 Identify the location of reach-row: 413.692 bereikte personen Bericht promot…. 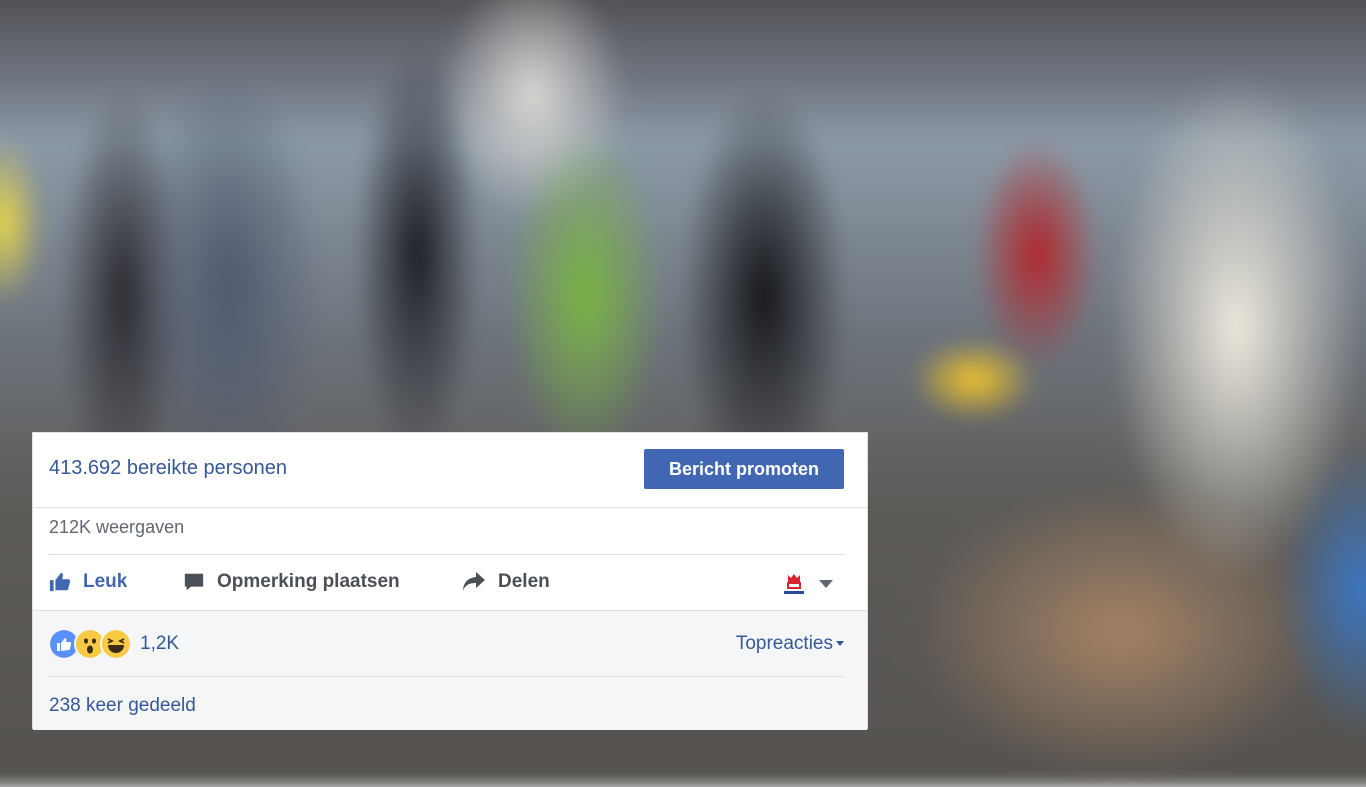
(450, 470).